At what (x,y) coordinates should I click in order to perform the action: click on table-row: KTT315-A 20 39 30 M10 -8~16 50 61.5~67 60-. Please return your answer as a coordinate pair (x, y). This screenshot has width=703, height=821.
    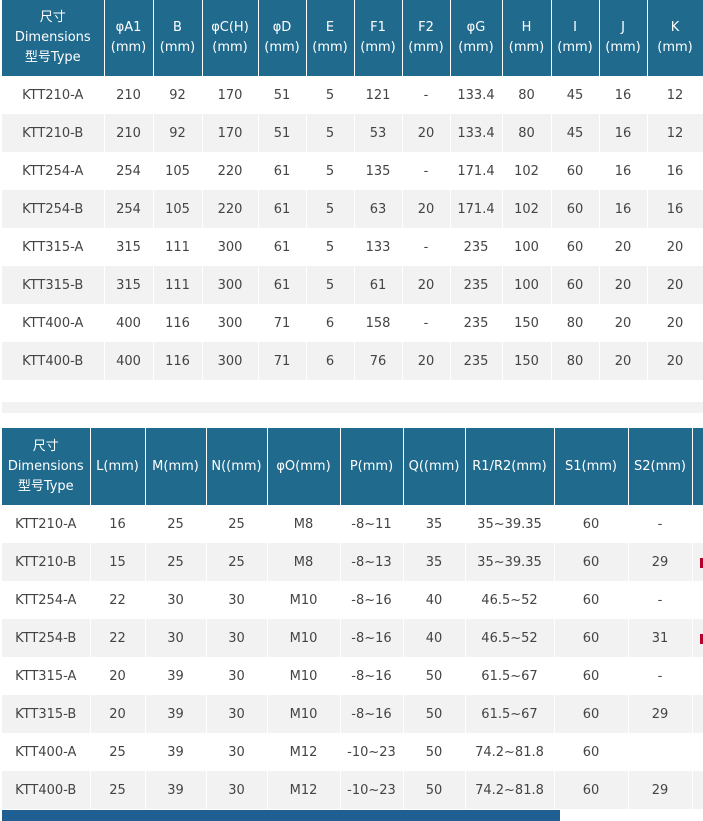
    Looking at the image, I should click on (352, 676).